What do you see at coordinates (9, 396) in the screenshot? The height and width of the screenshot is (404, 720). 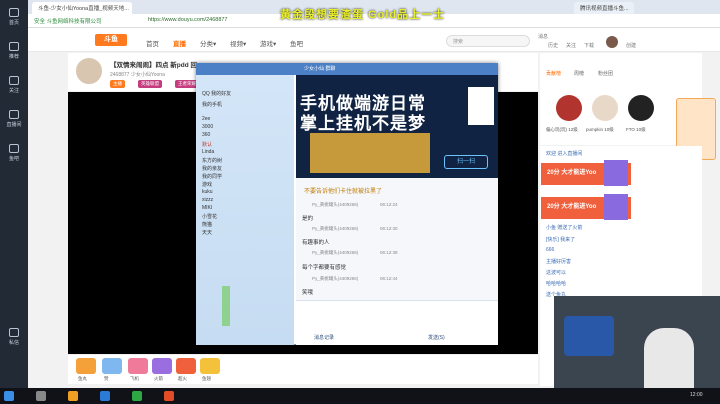 I see `start-icon` at bounding box center [9, 396].